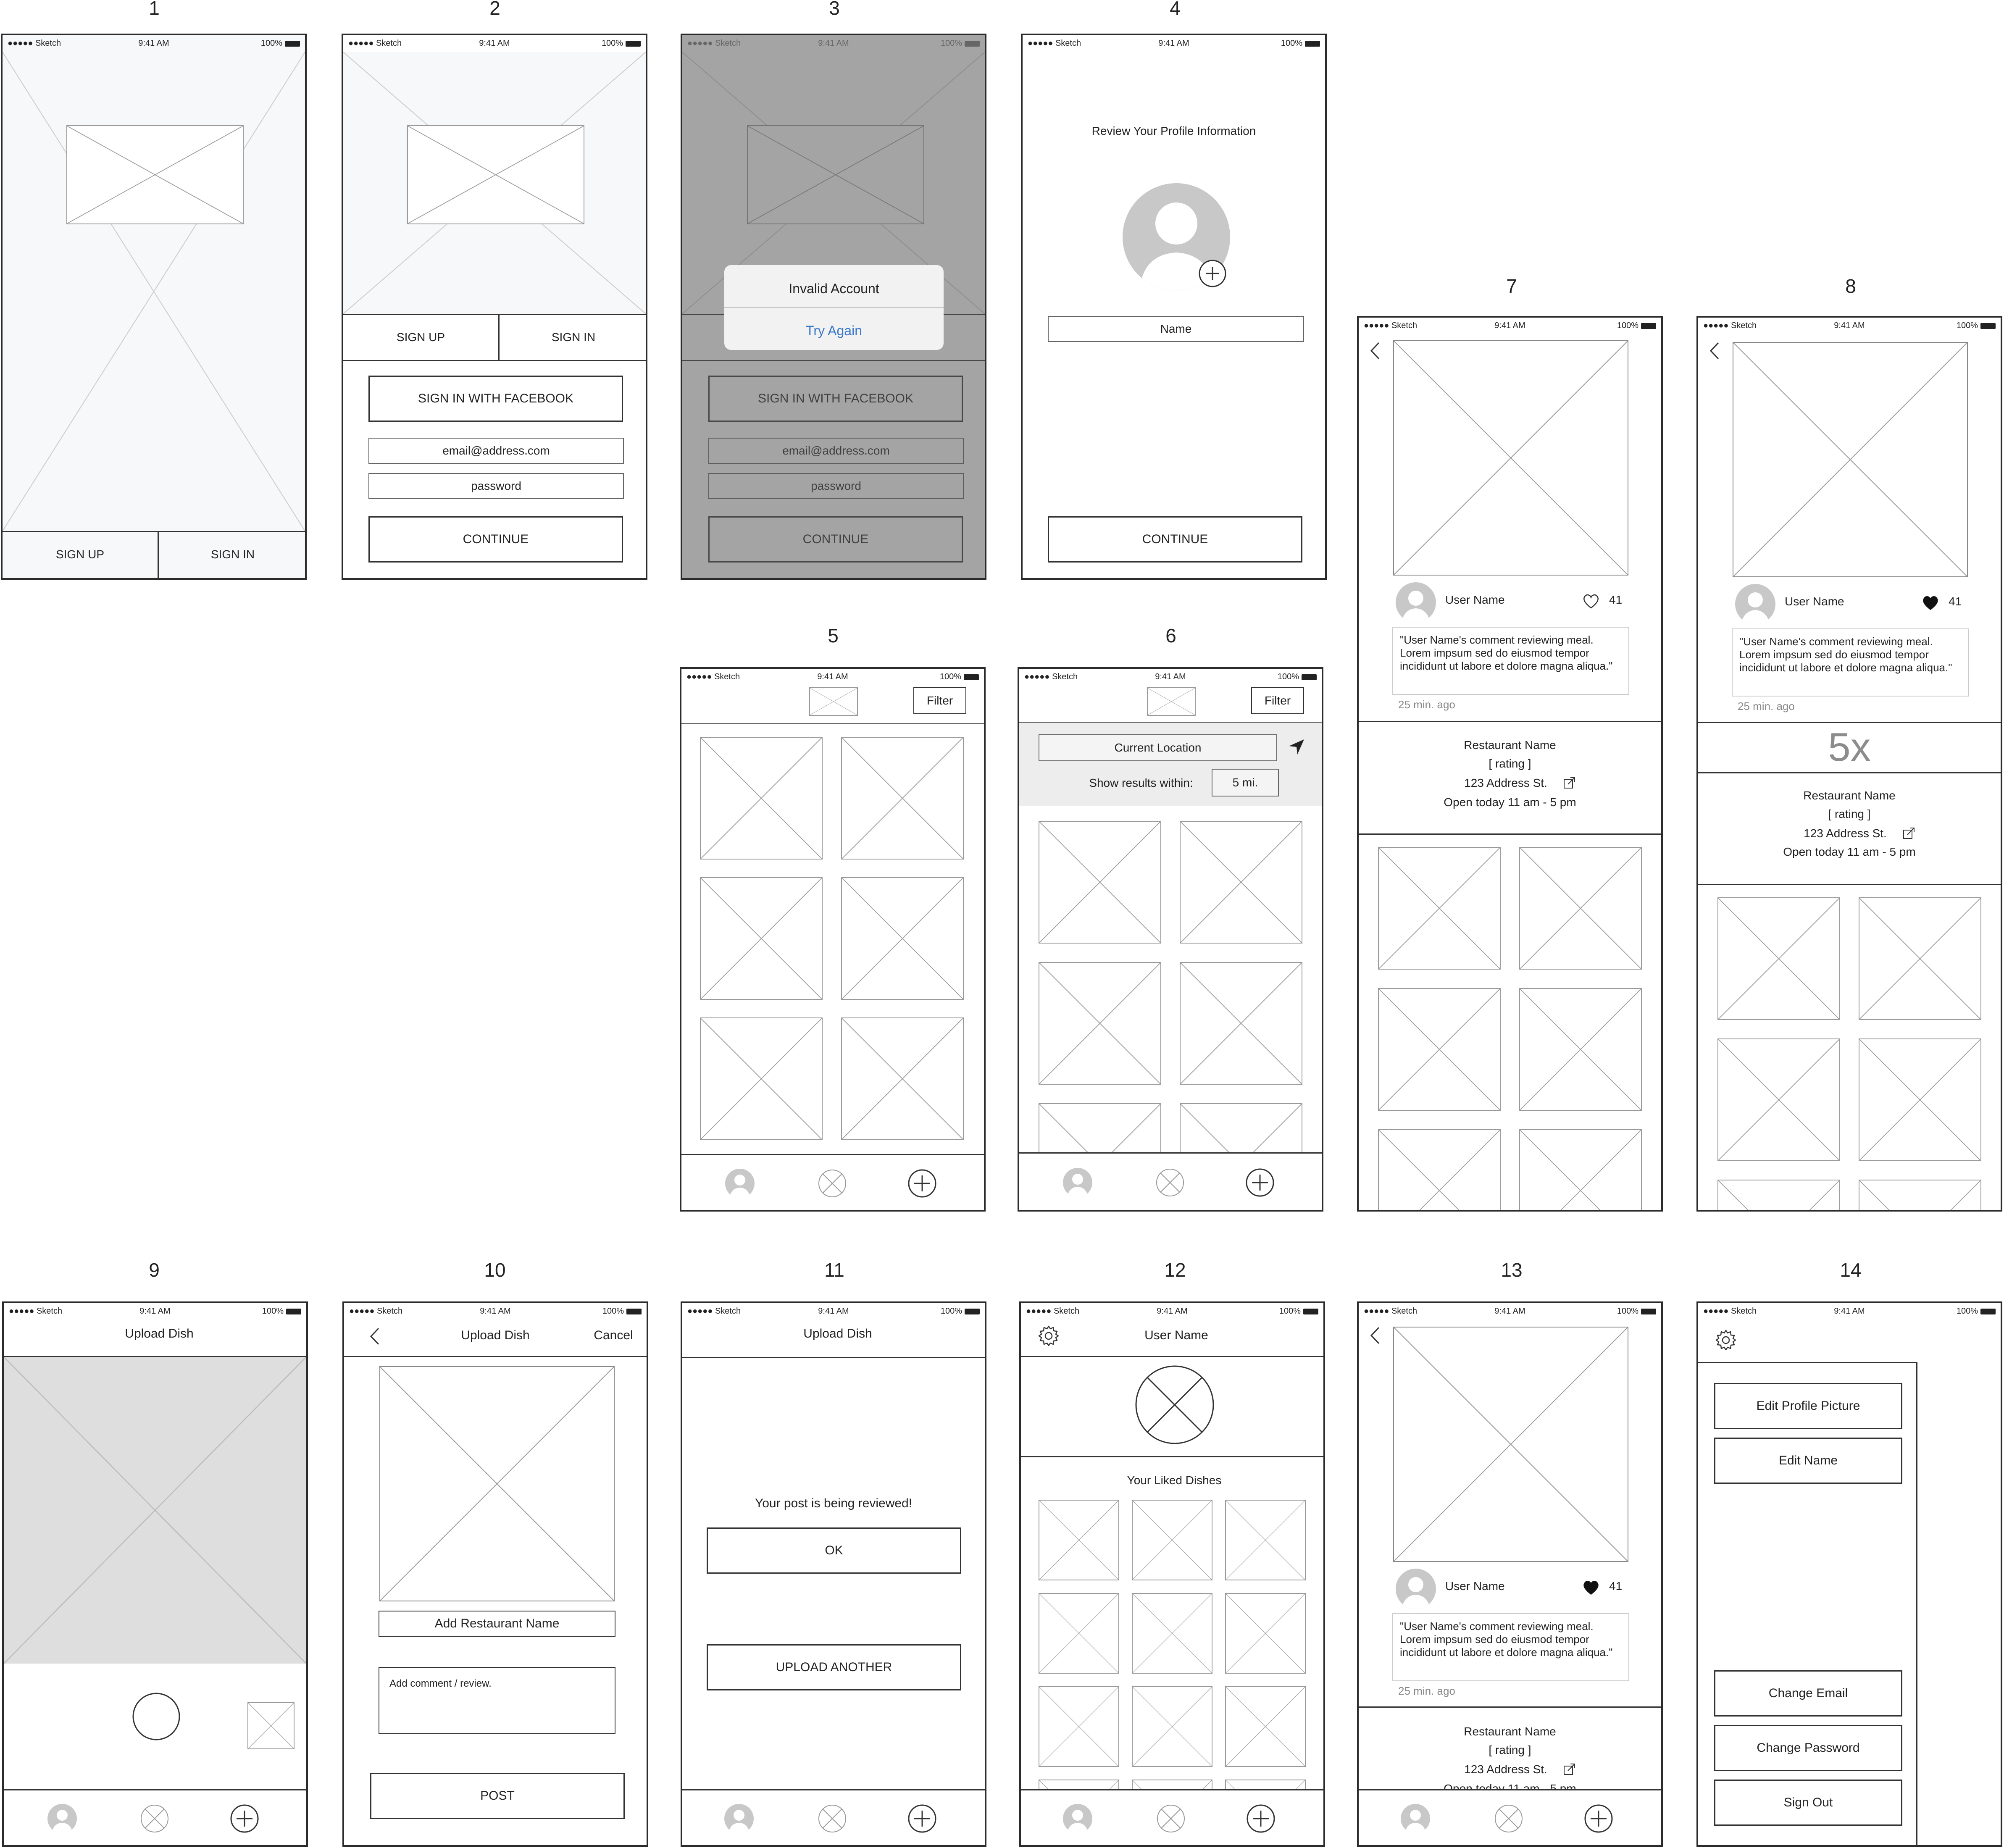 The width and height of the screenshot is (2004, 1848). I want to click on sign-out-button: Sign Out, so click(1808, 1803).